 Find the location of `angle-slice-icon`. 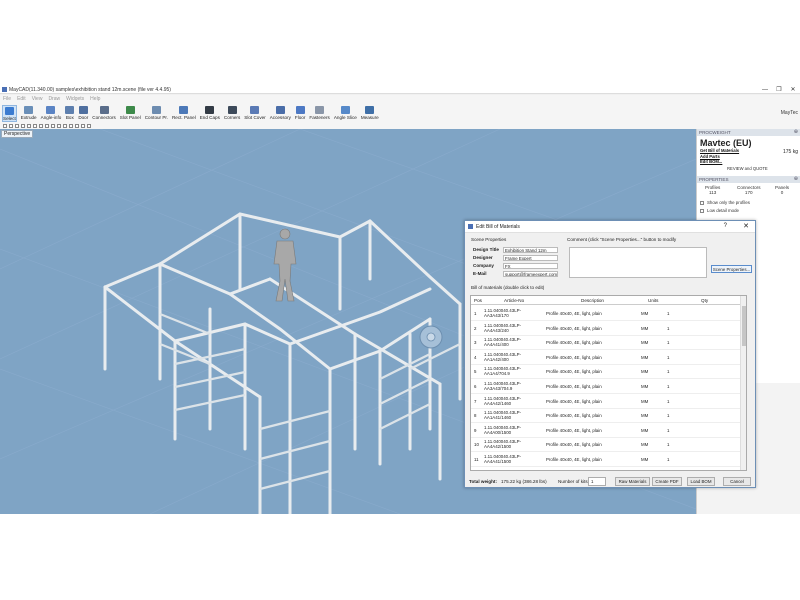

angle-slice-icon is located at coordinates (345, 110).